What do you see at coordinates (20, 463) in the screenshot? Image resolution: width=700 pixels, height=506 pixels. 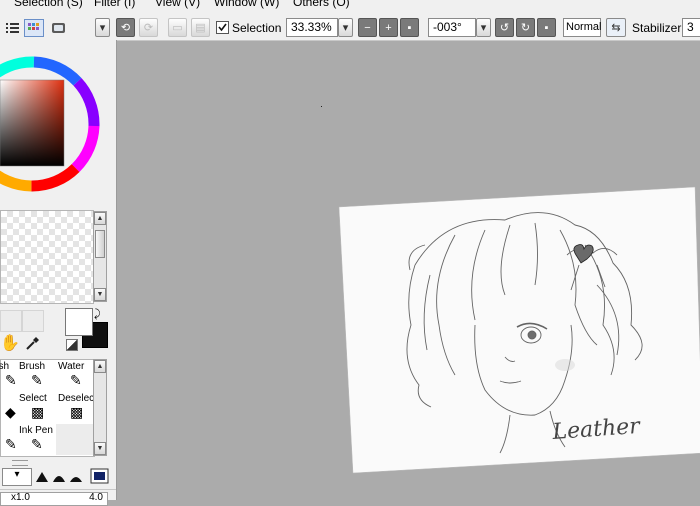 I see `splitter-handle` at bounding box center [20, 463].